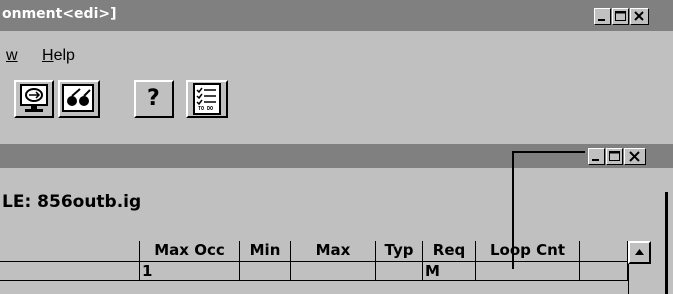 The height and width of the screenshot is (294, 673). I want to click on callout-line, so click(548, 210).